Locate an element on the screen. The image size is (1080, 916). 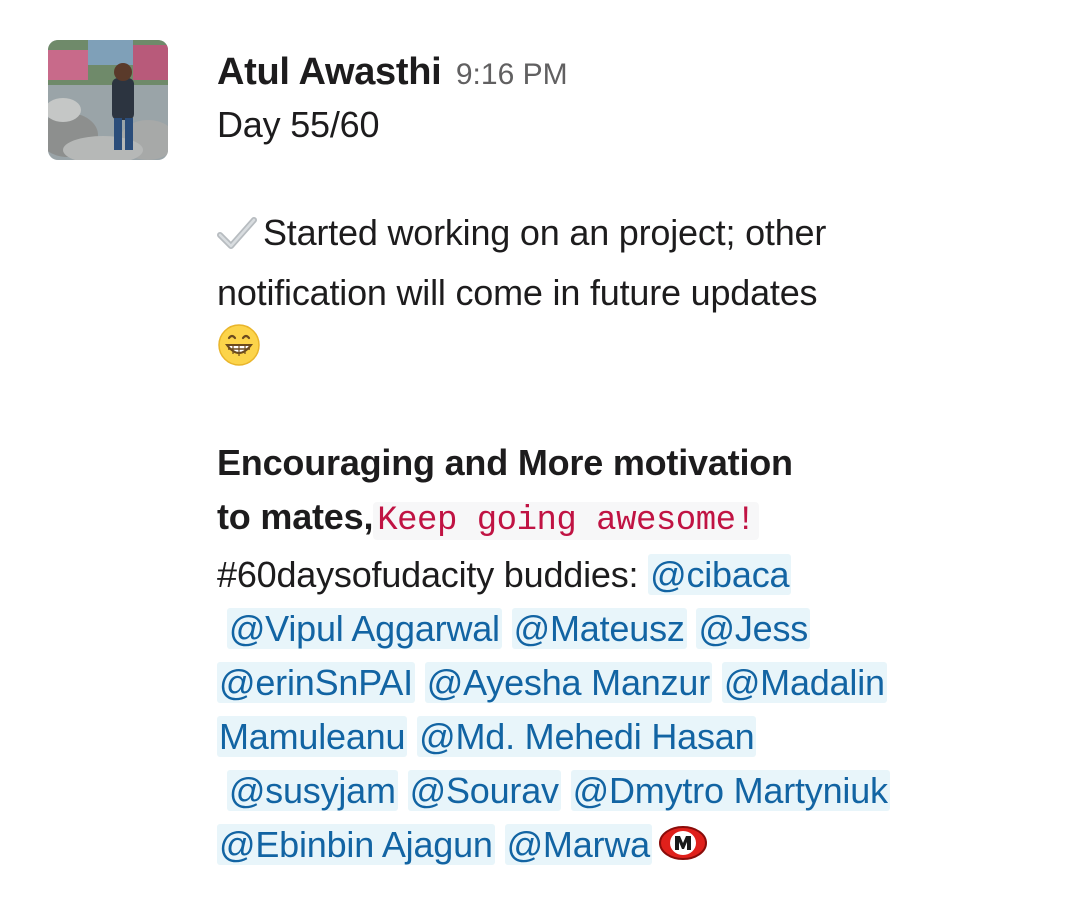
mention-jess: @Jess is located at coordinates (753, 628).